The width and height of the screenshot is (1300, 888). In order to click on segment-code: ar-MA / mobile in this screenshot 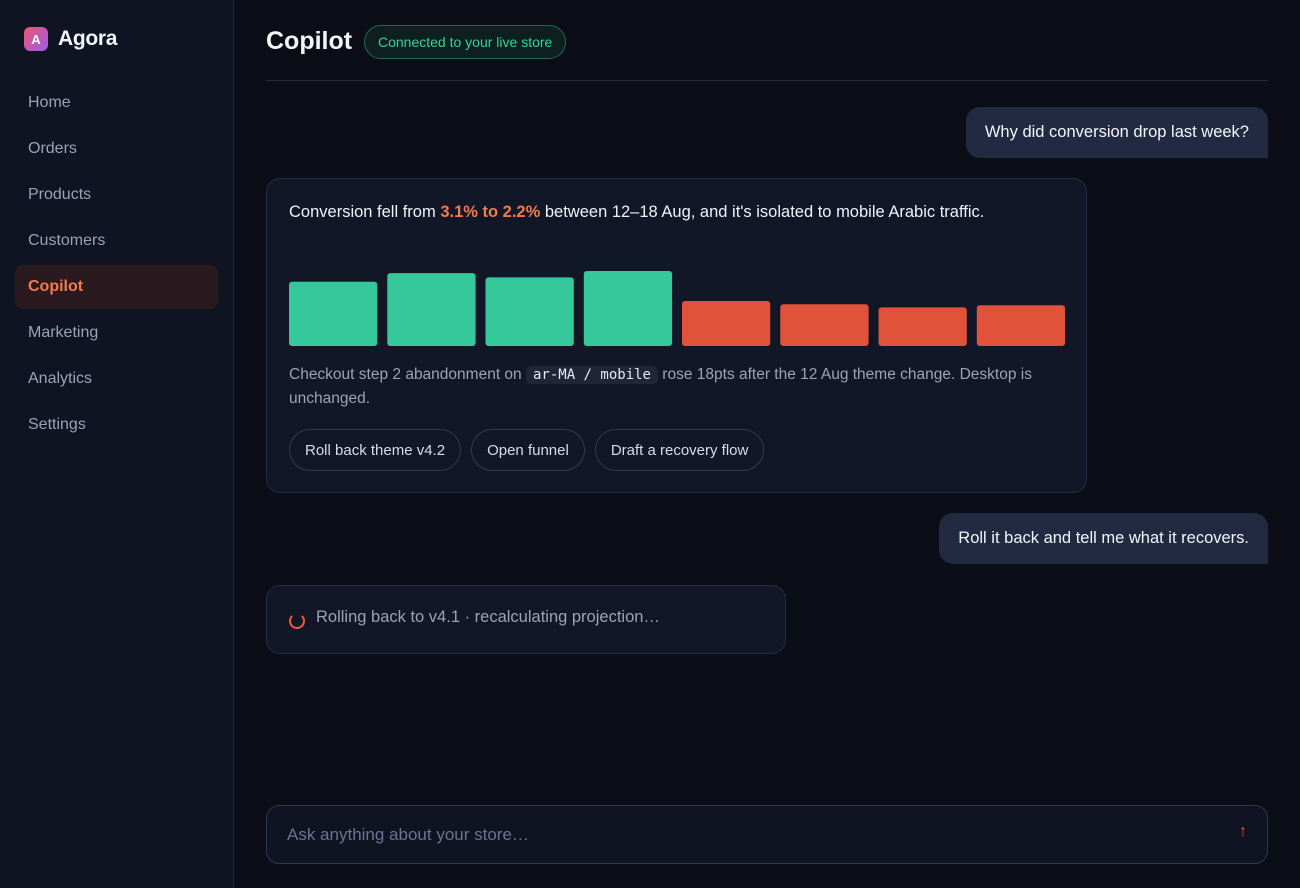, I will do `click(591, 375)`.